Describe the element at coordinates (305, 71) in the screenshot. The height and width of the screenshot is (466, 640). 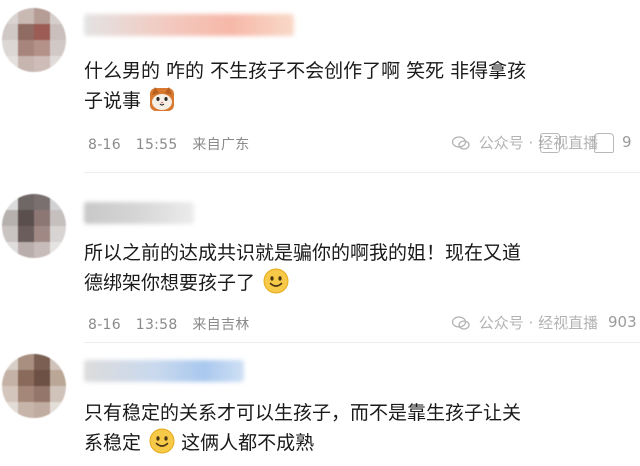
I see `comment-text-line: 什么男的 咋的 不生孩子不会创作了啊 笑死 非得拿孩` at that location.